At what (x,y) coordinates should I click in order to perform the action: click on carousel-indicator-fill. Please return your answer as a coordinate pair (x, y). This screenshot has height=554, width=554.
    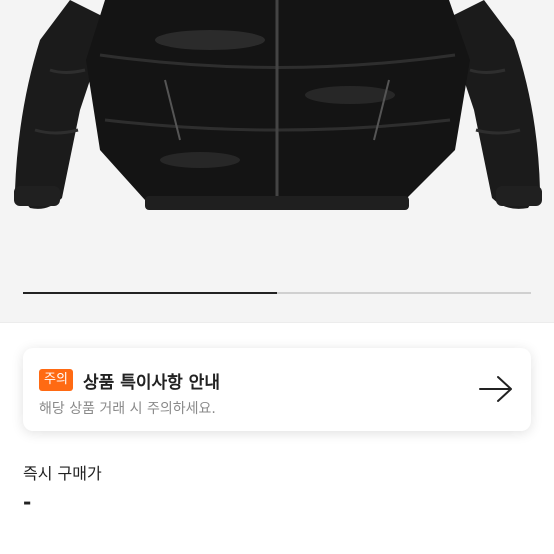
    Looking at the image, I should click on (150, 293).